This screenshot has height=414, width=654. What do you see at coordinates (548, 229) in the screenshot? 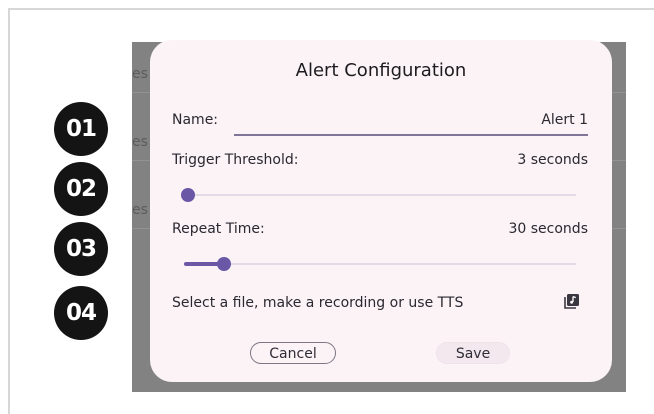
I see `repeat-time-value: 30 seconds` at bounding box center [548, 229].